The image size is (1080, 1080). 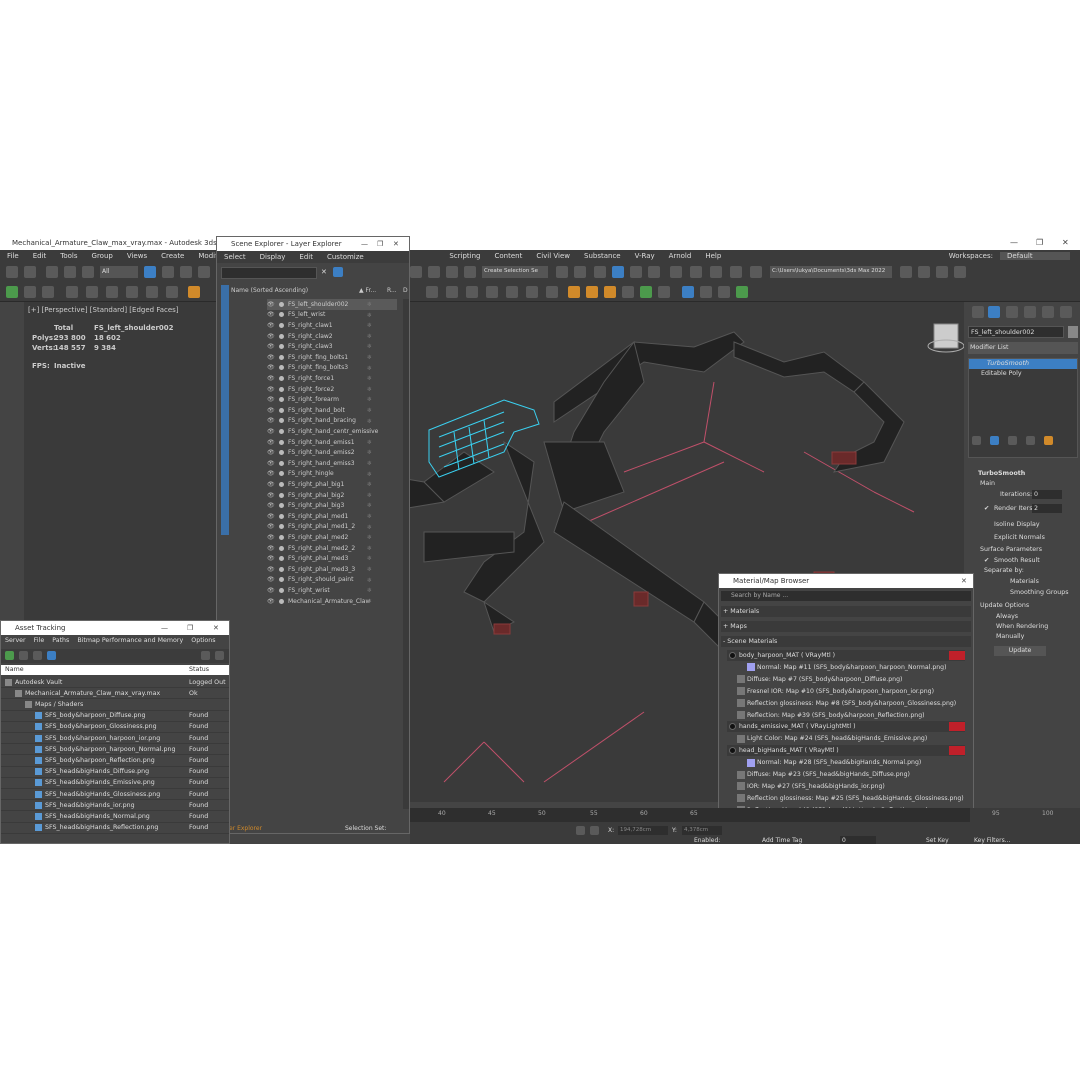 What do you see at coordinates (636, 272) in the screenshot?
I see `ribbon-icon` at bounding box center [636, 272].